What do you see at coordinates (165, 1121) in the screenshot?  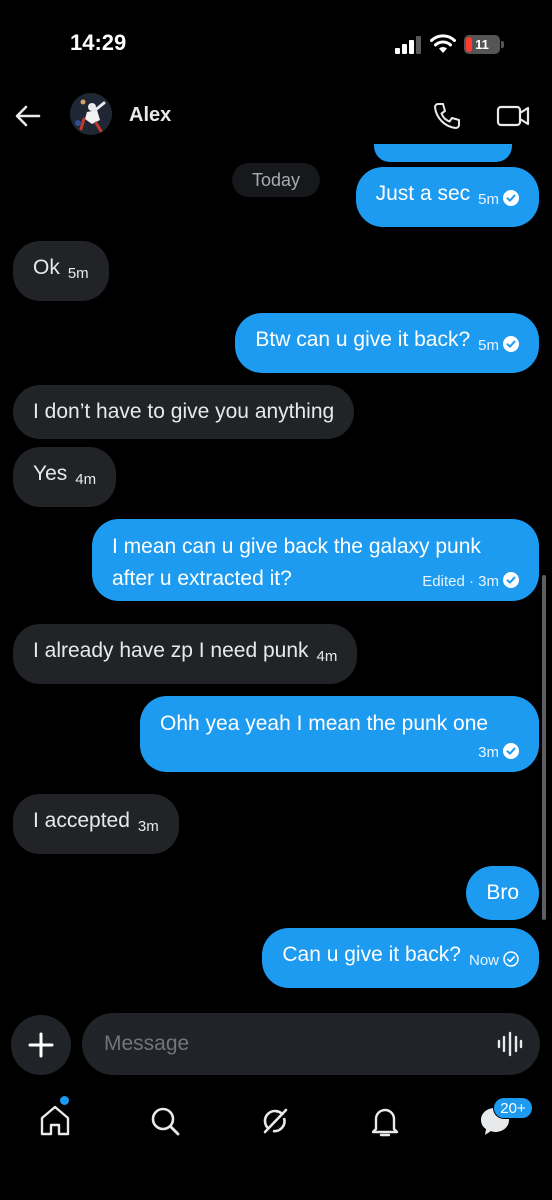 I see `search-icon` at bounding box center [165, 1121].